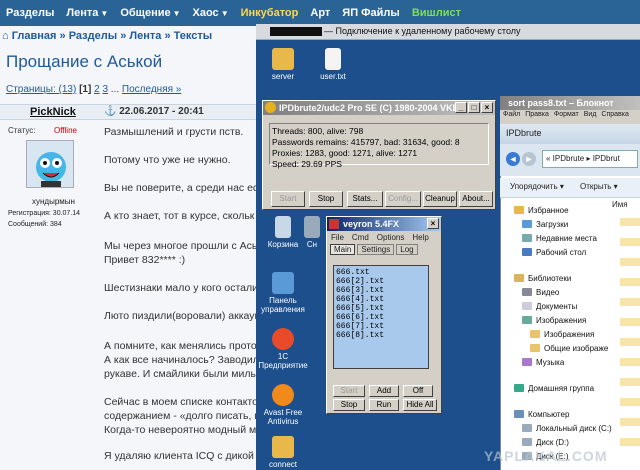 This screenshot has width=640, height=470. Describe the element at coordinates (283, 293) in the screenshot. I see `desktop-icon-control-panel: Панель управления` at that location.